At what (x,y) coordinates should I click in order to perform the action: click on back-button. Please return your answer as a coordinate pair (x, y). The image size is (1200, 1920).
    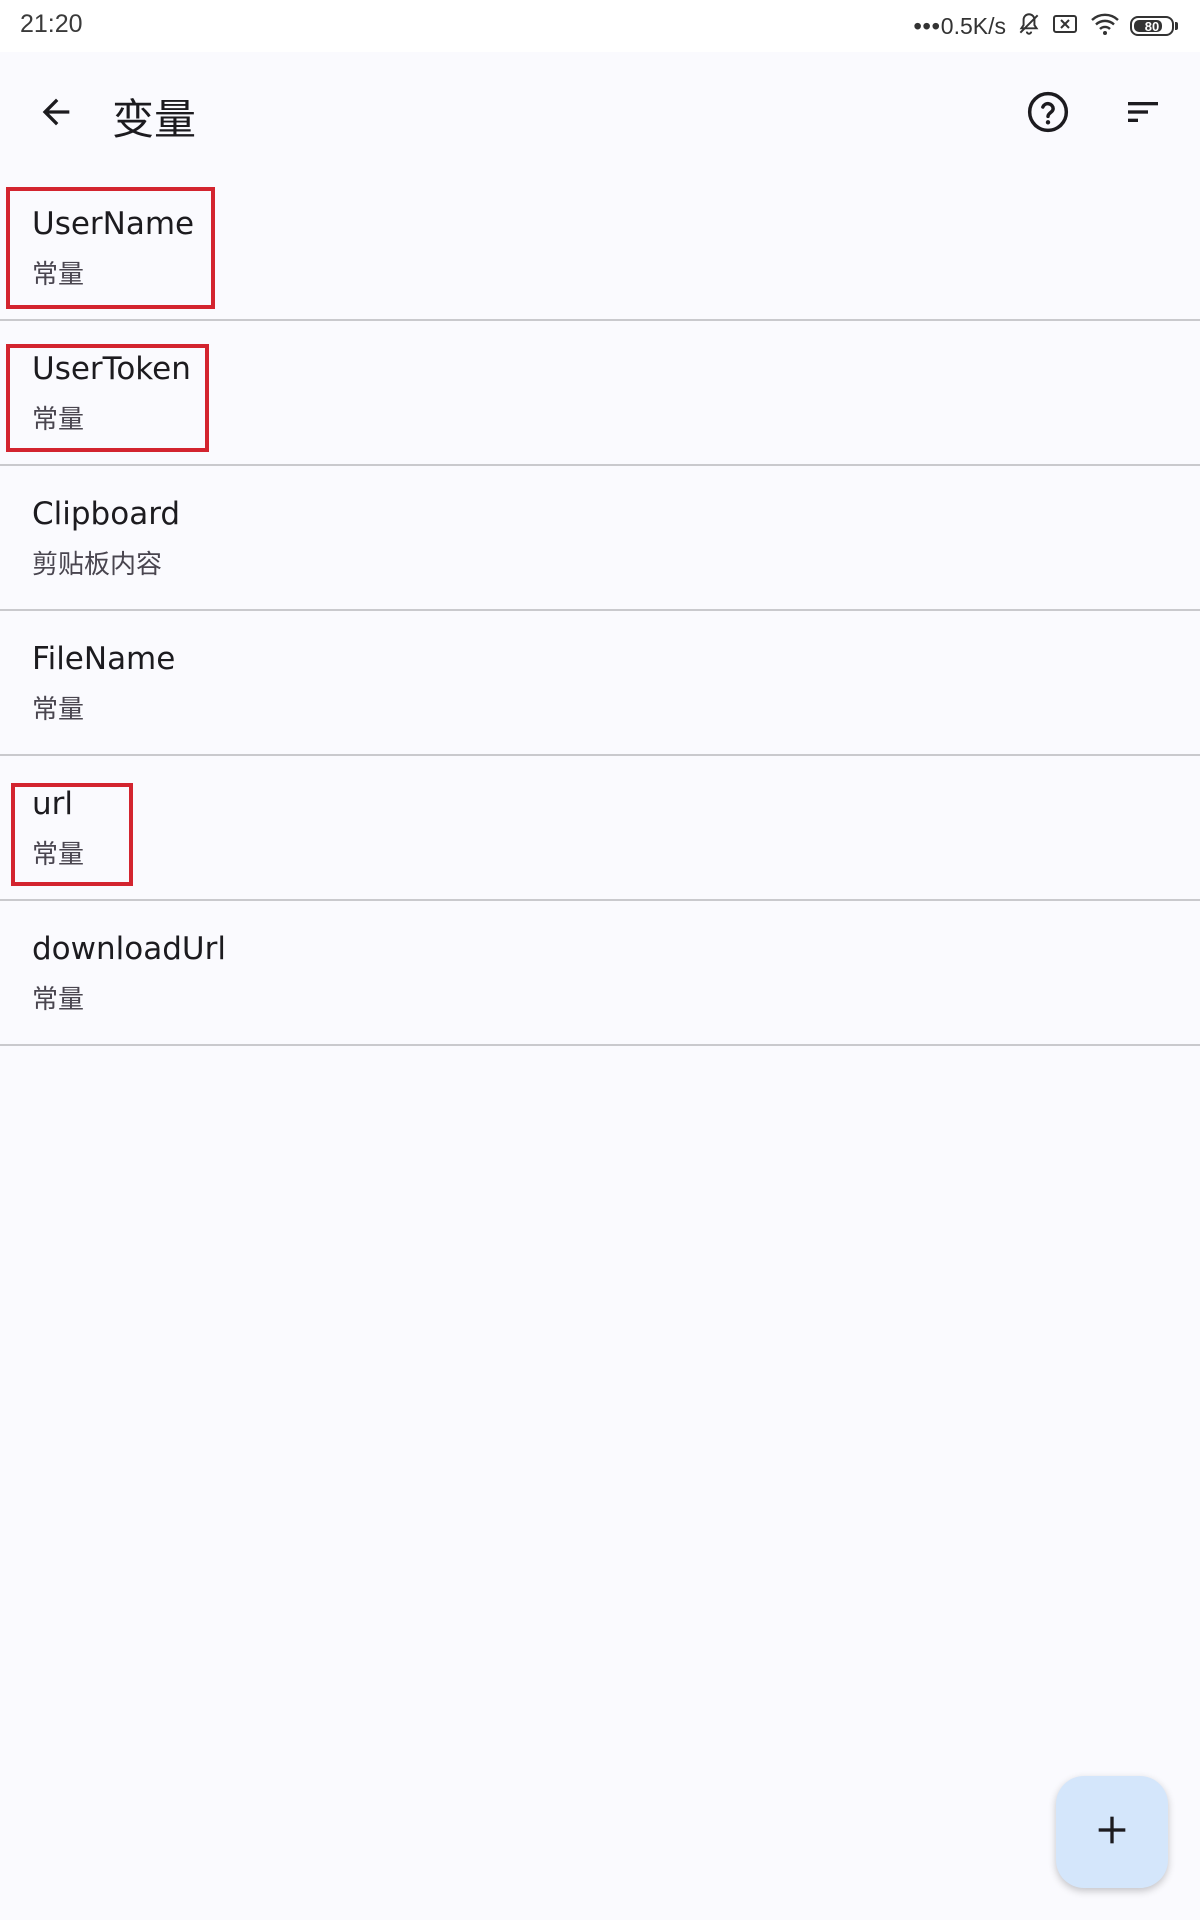
    Looking at the image, I should click on (56, 114).